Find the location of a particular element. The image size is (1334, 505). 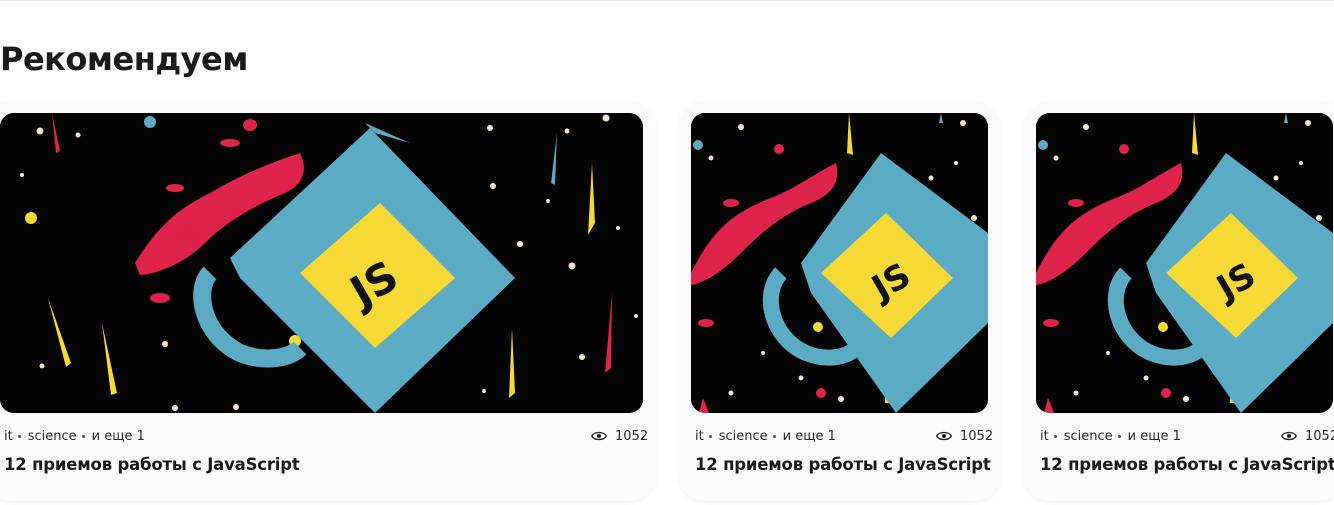

top-divider is located at coordinates (667, 0).